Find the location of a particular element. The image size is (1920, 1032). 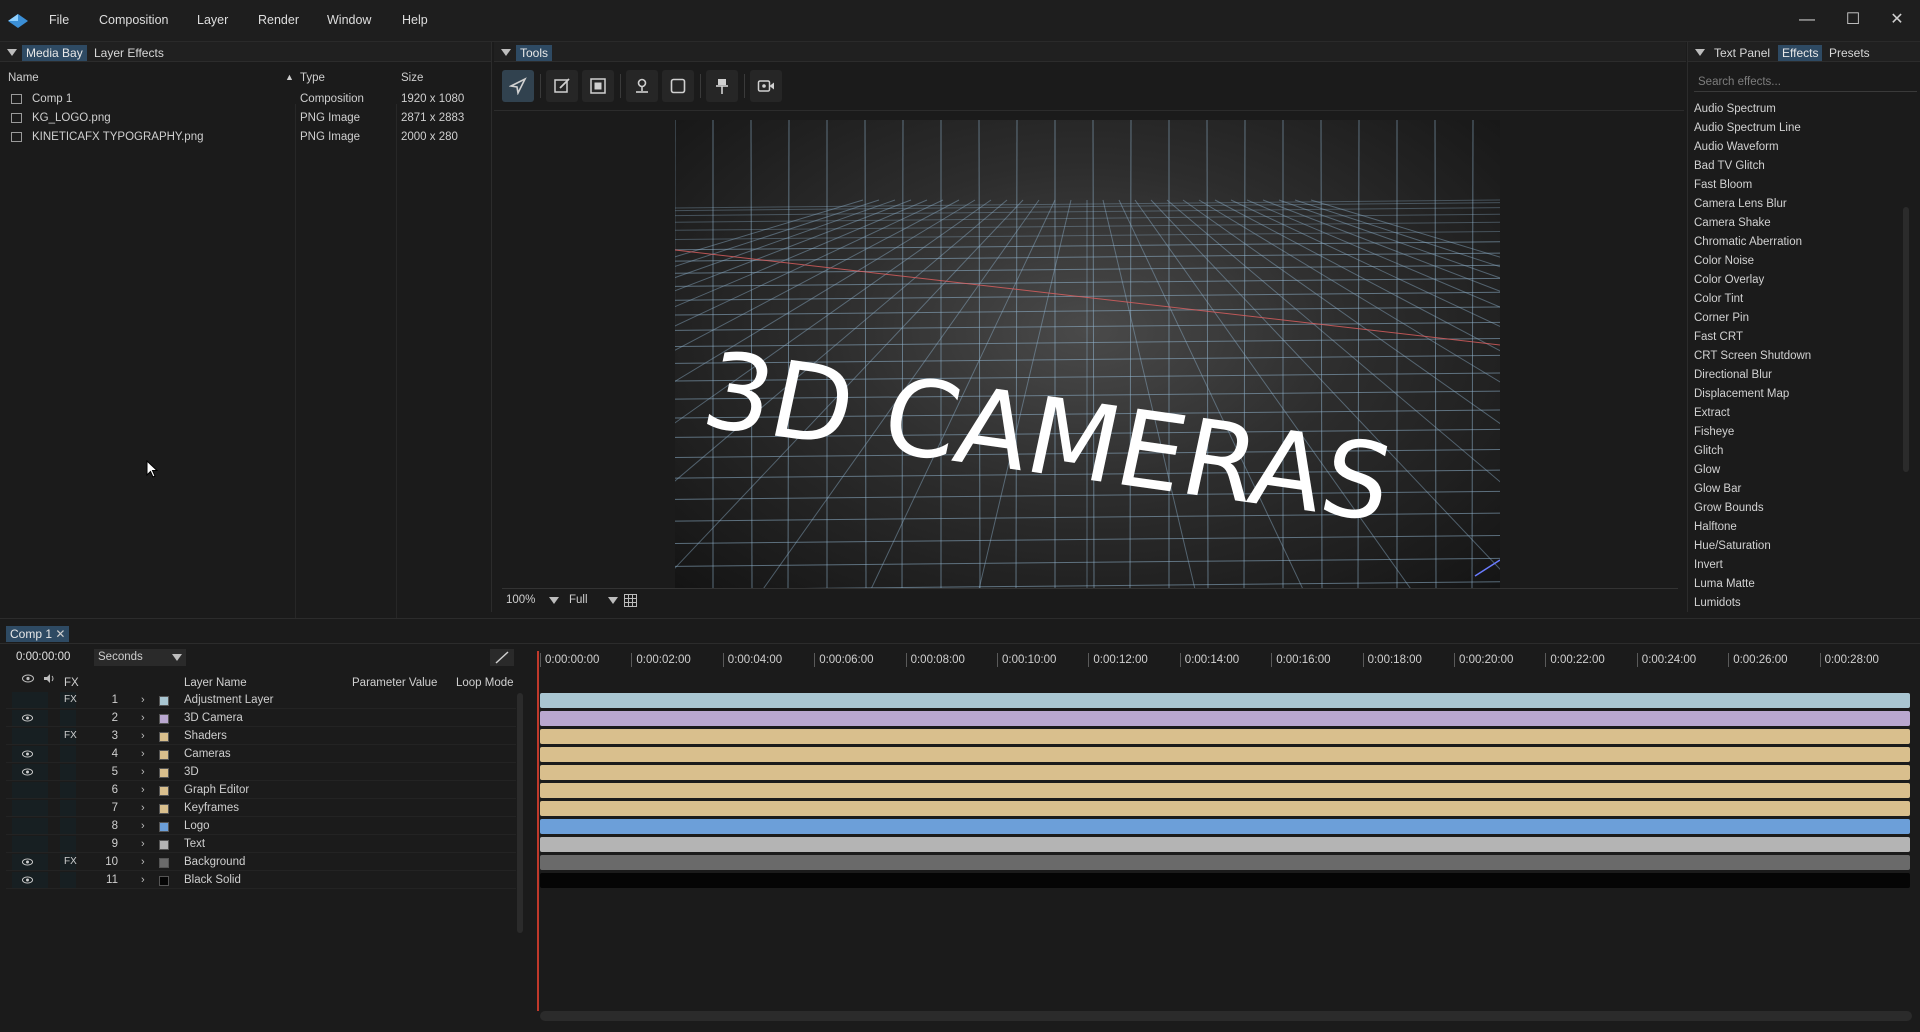

effect-item: Halftone is located at coordinates (1715, 527).